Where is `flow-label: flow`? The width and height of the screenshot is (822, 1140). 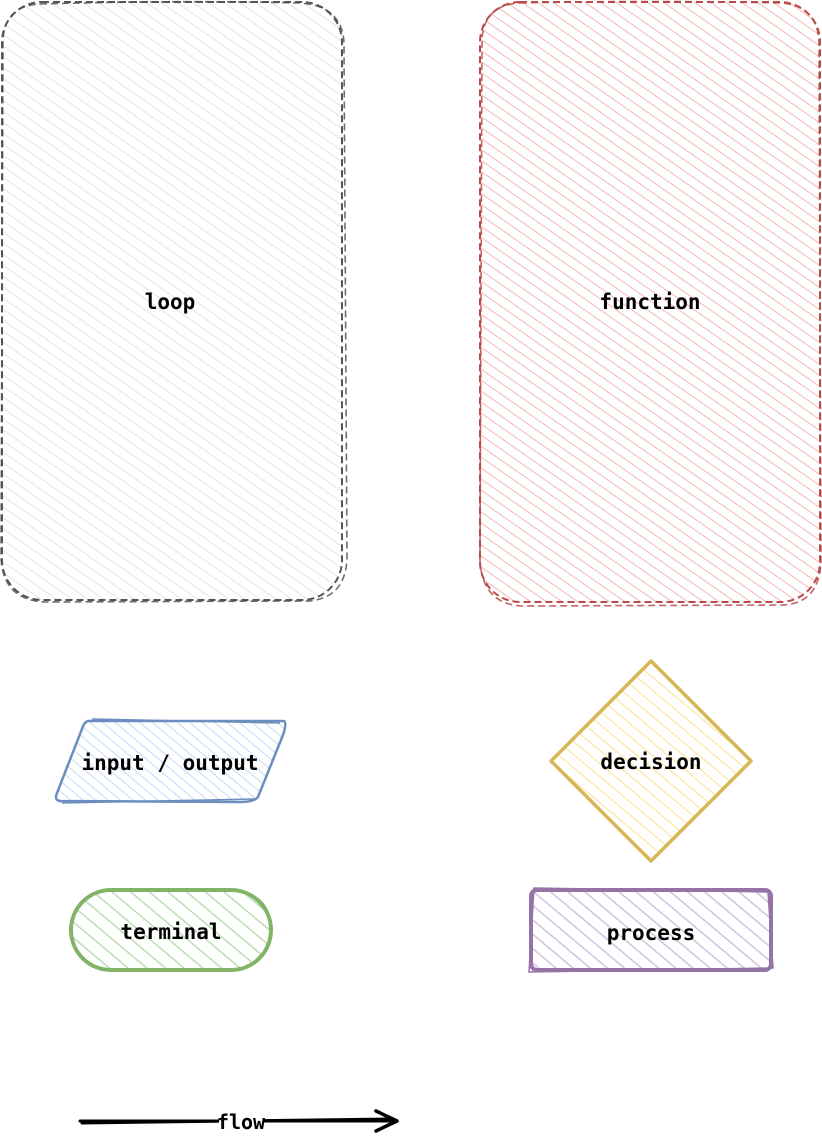 flow-label: flow is located at coordinates (241, 1122).